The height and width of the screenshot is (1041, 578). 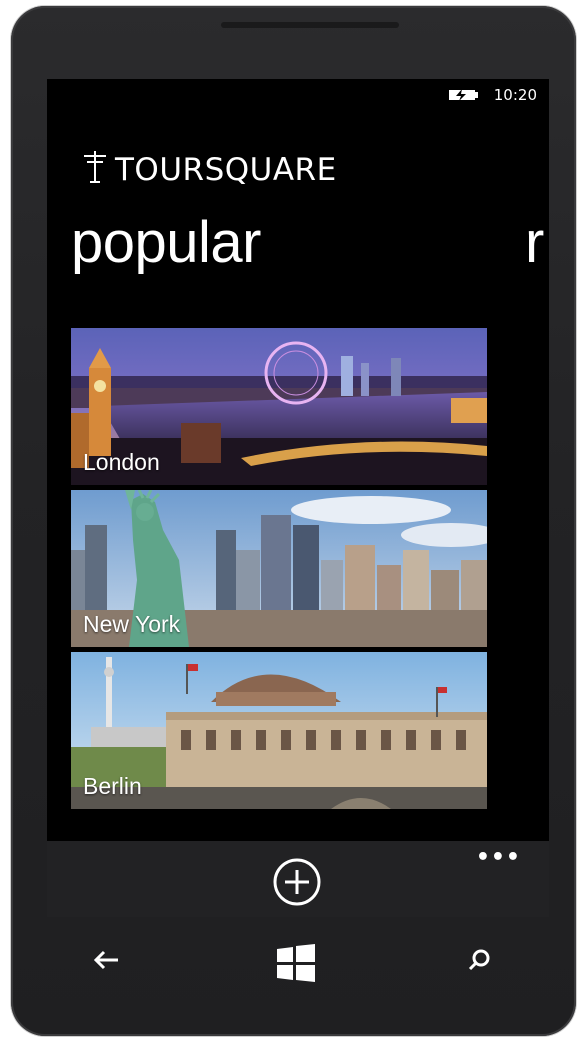 I want to click on city-tile-new-york: New York, so click(x=279, y=568).